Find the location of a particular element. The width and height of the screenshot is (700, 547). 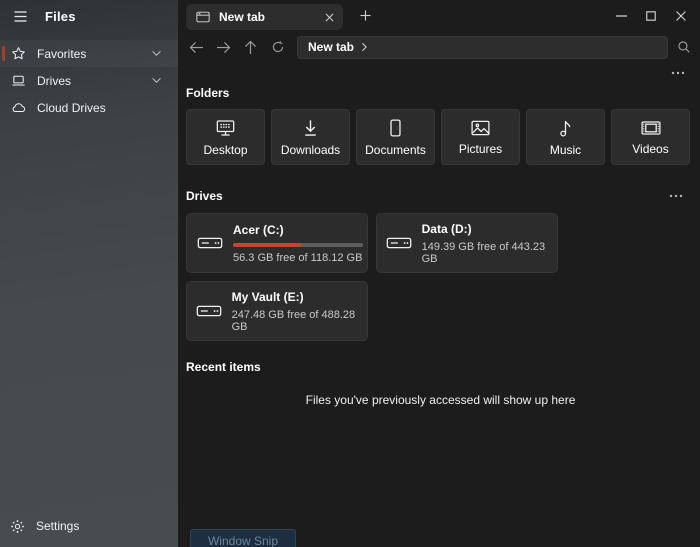

drive-card-d: Data (D:) 149.39 GB free of 443.23 GB is located at coordinates (467, 243).